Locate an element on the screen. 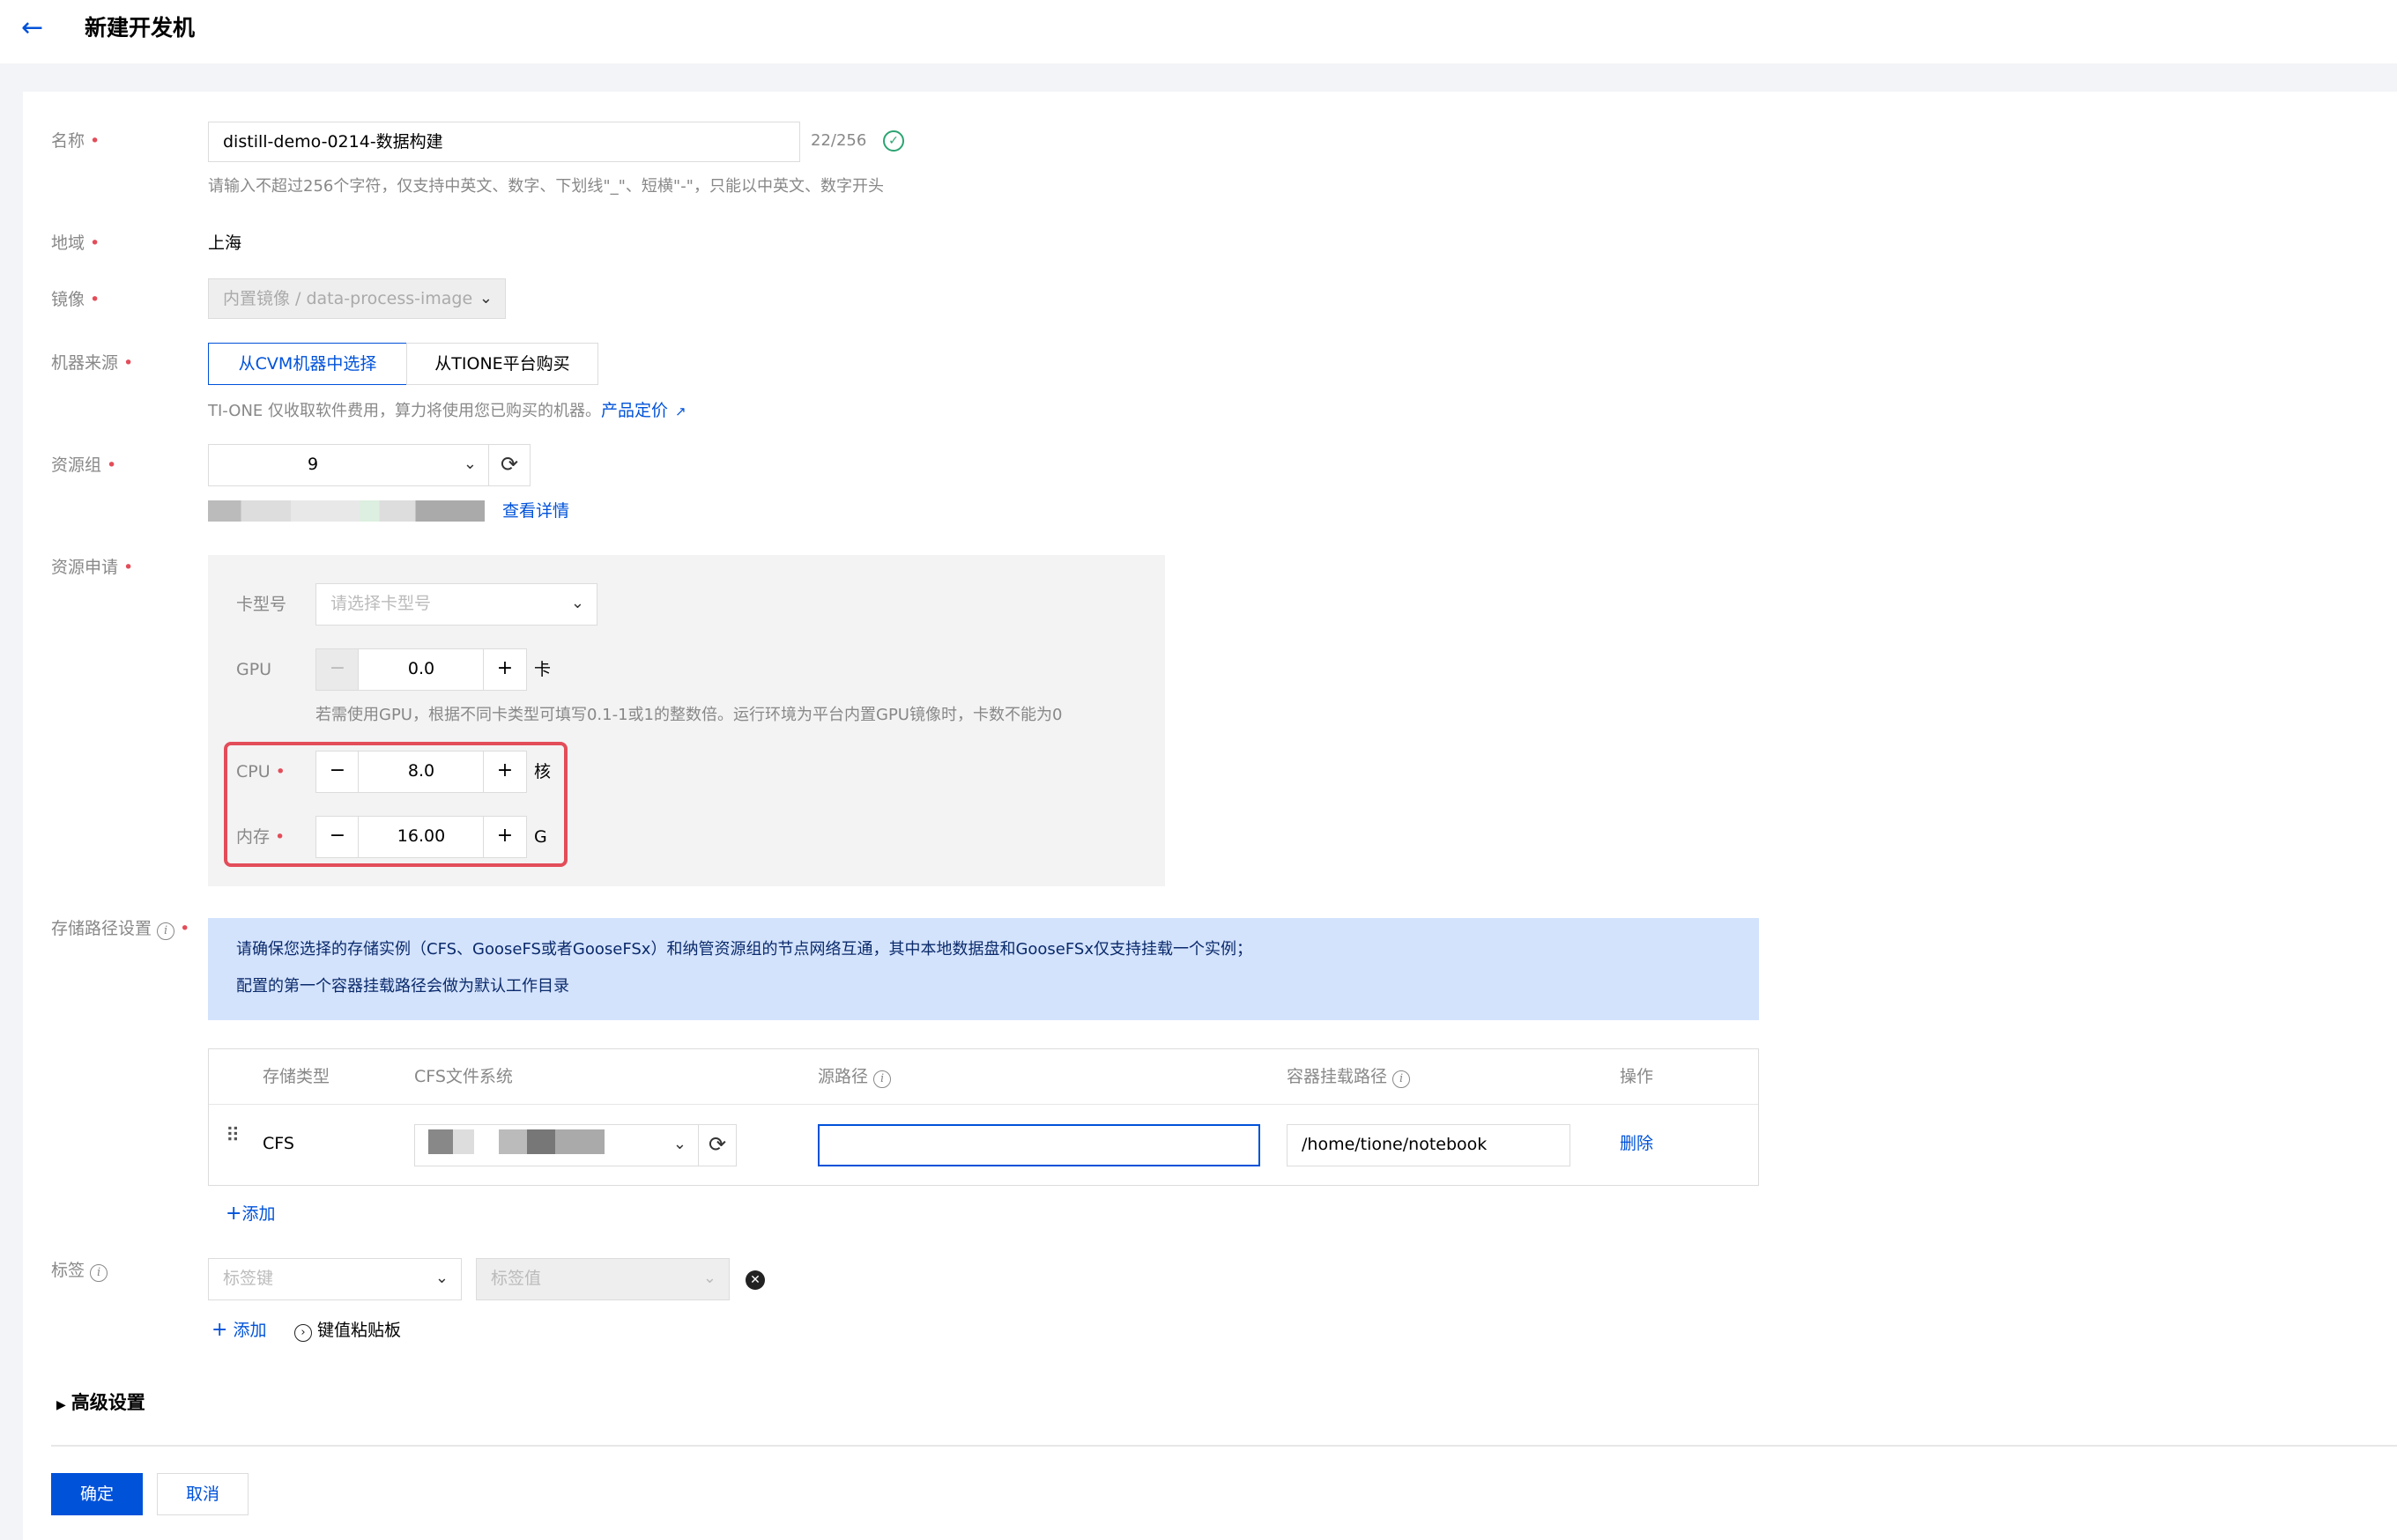  memory-label: 内存 • is located at coordinates (261, 837).